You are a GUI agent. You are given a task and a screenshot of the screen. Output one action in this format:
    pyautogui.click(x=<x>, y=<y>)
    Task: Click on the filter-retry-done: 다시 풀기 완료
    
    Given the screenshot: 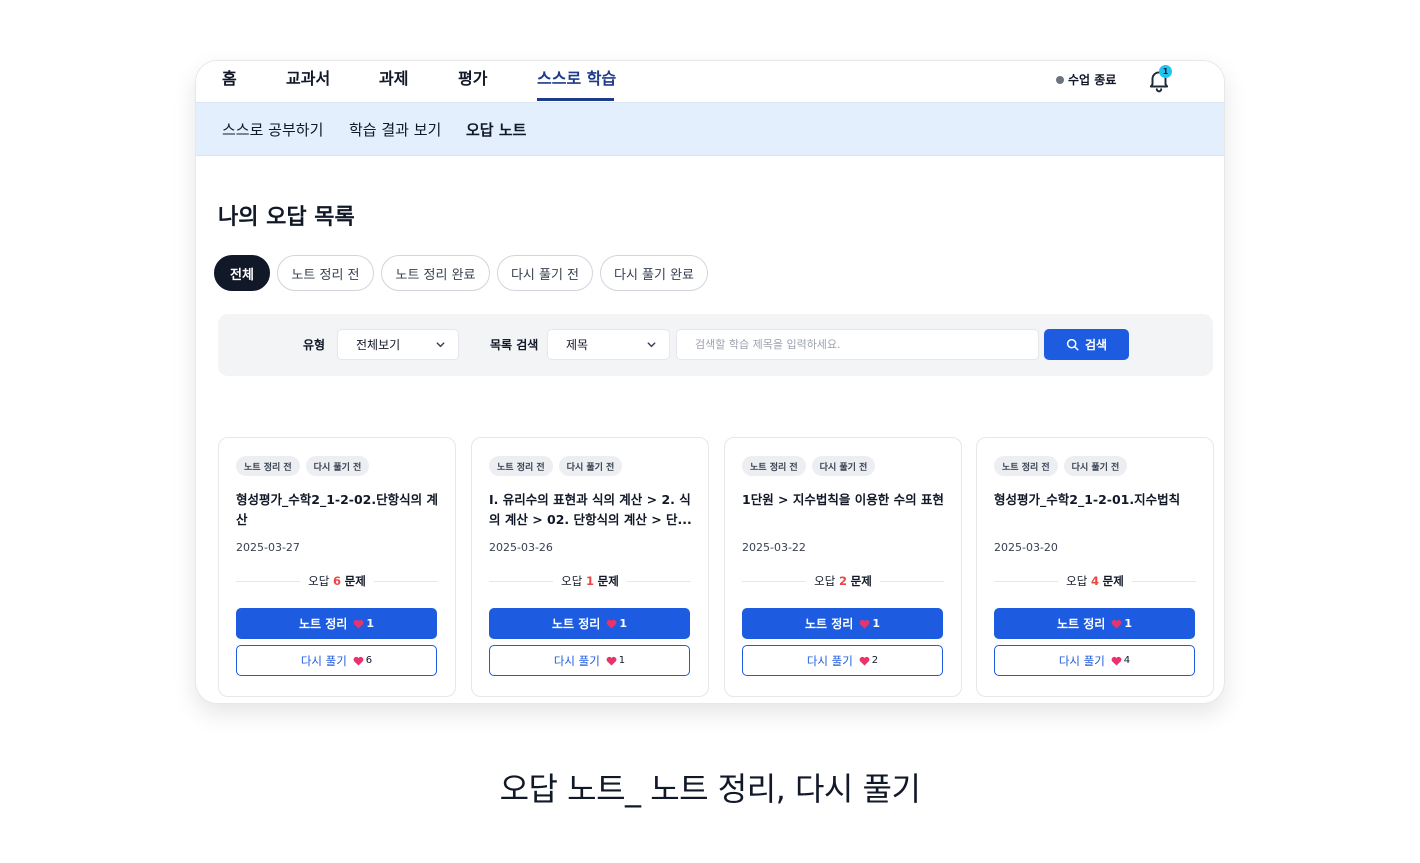 What is the action you would take?
    pyautogui.click(x=654, y=273)
    